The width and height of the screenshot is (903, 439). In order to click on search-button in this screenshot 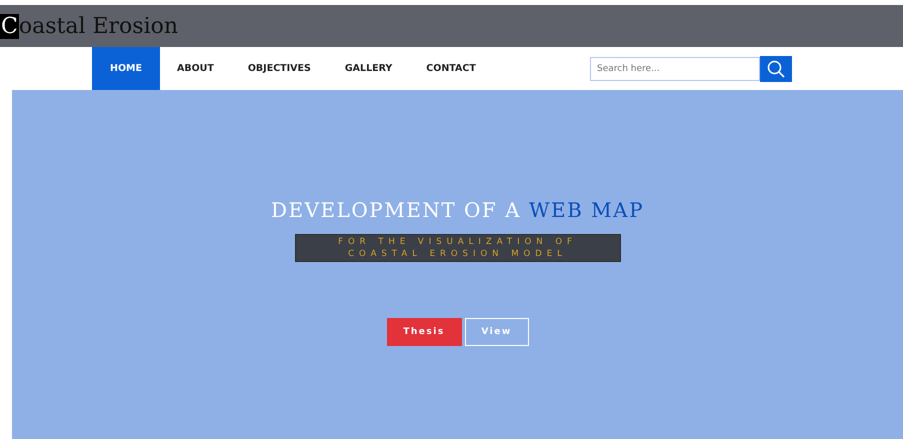, I will do `click(776, 69)`.